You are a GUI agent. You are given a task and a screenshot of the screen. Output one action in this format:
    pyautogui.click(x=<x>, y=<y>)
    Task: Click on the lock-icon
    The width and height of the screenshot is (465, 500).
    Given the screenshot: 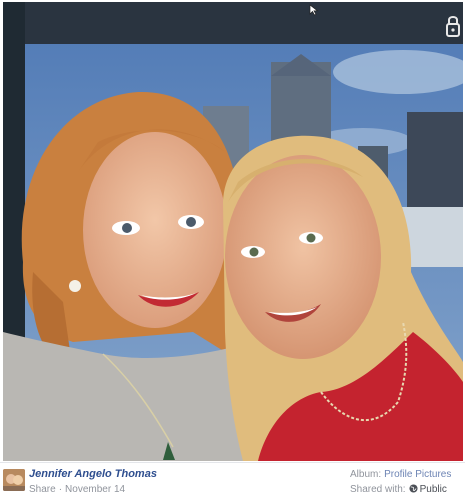 What is the action you would take?
    pyautogui.click(x=453, y=26)
    